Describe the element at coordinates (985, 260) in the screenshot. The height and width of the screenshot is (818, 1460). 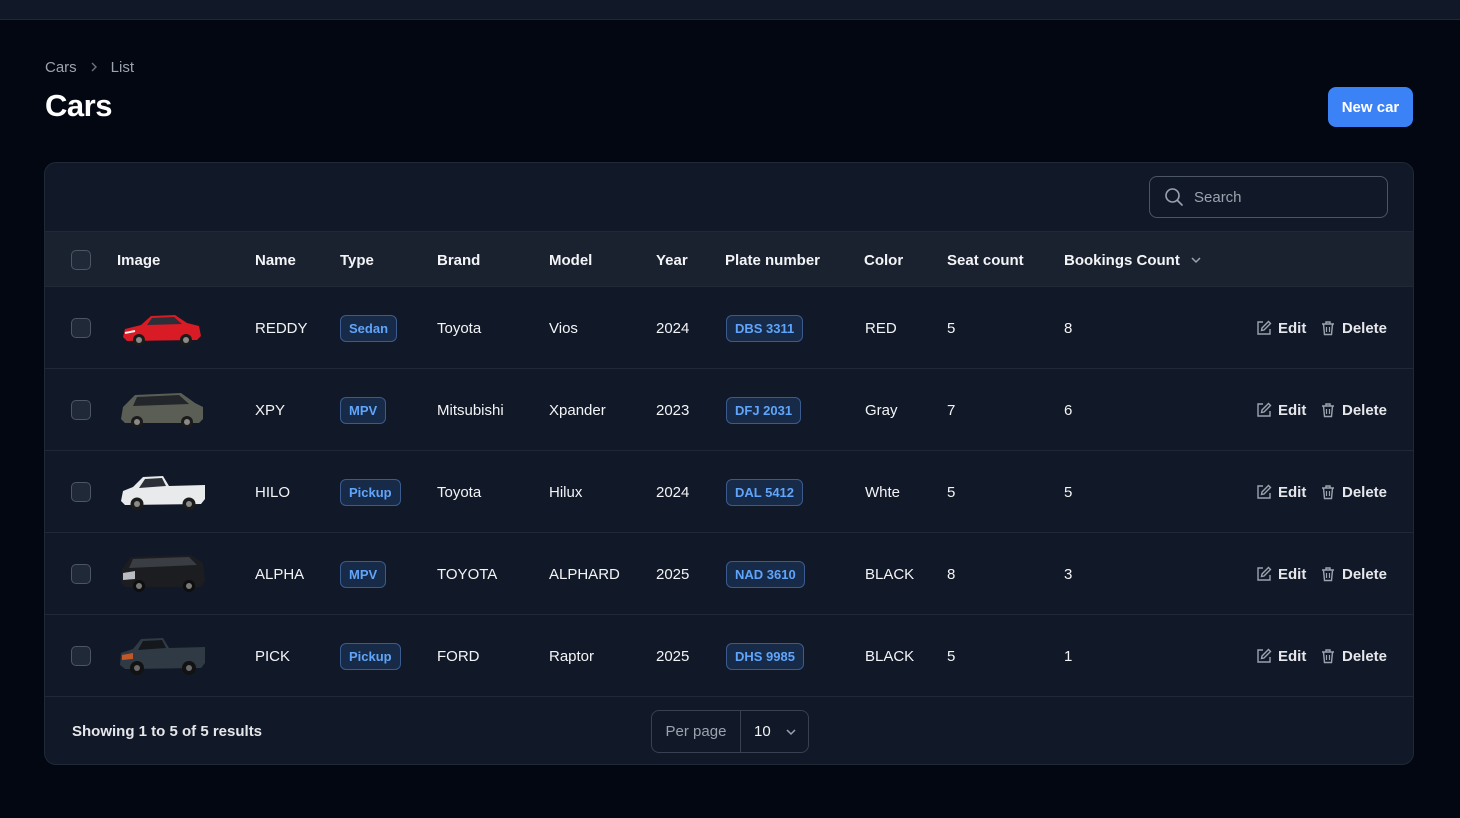
I see `column-header-seat-count: Seat count` at that location.